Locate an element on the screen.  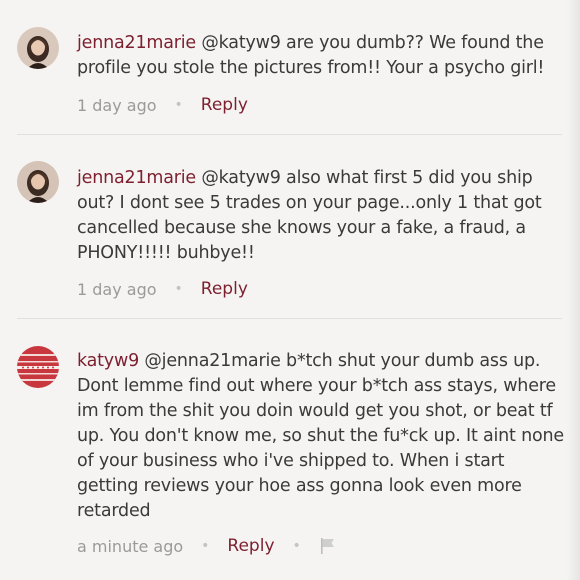
comment-meta: a minute ago • Reply • is located at coordinates (207, 546).